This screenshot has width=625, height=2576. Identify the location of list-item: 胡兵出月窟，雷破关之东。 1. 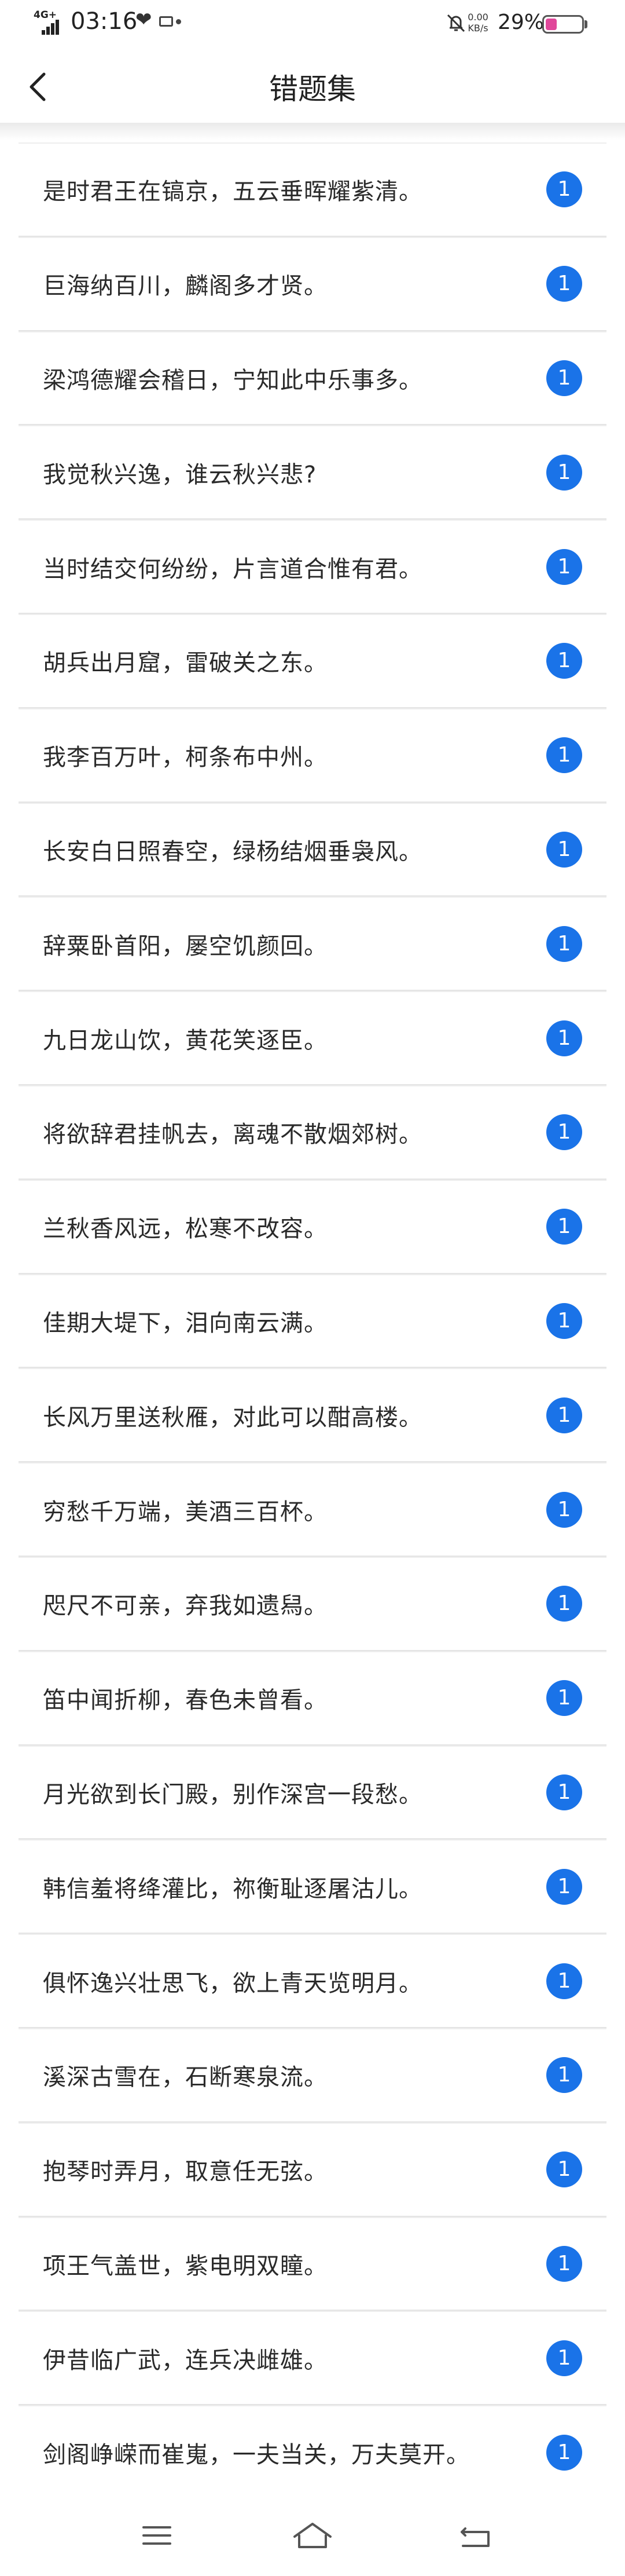
(312, 660).